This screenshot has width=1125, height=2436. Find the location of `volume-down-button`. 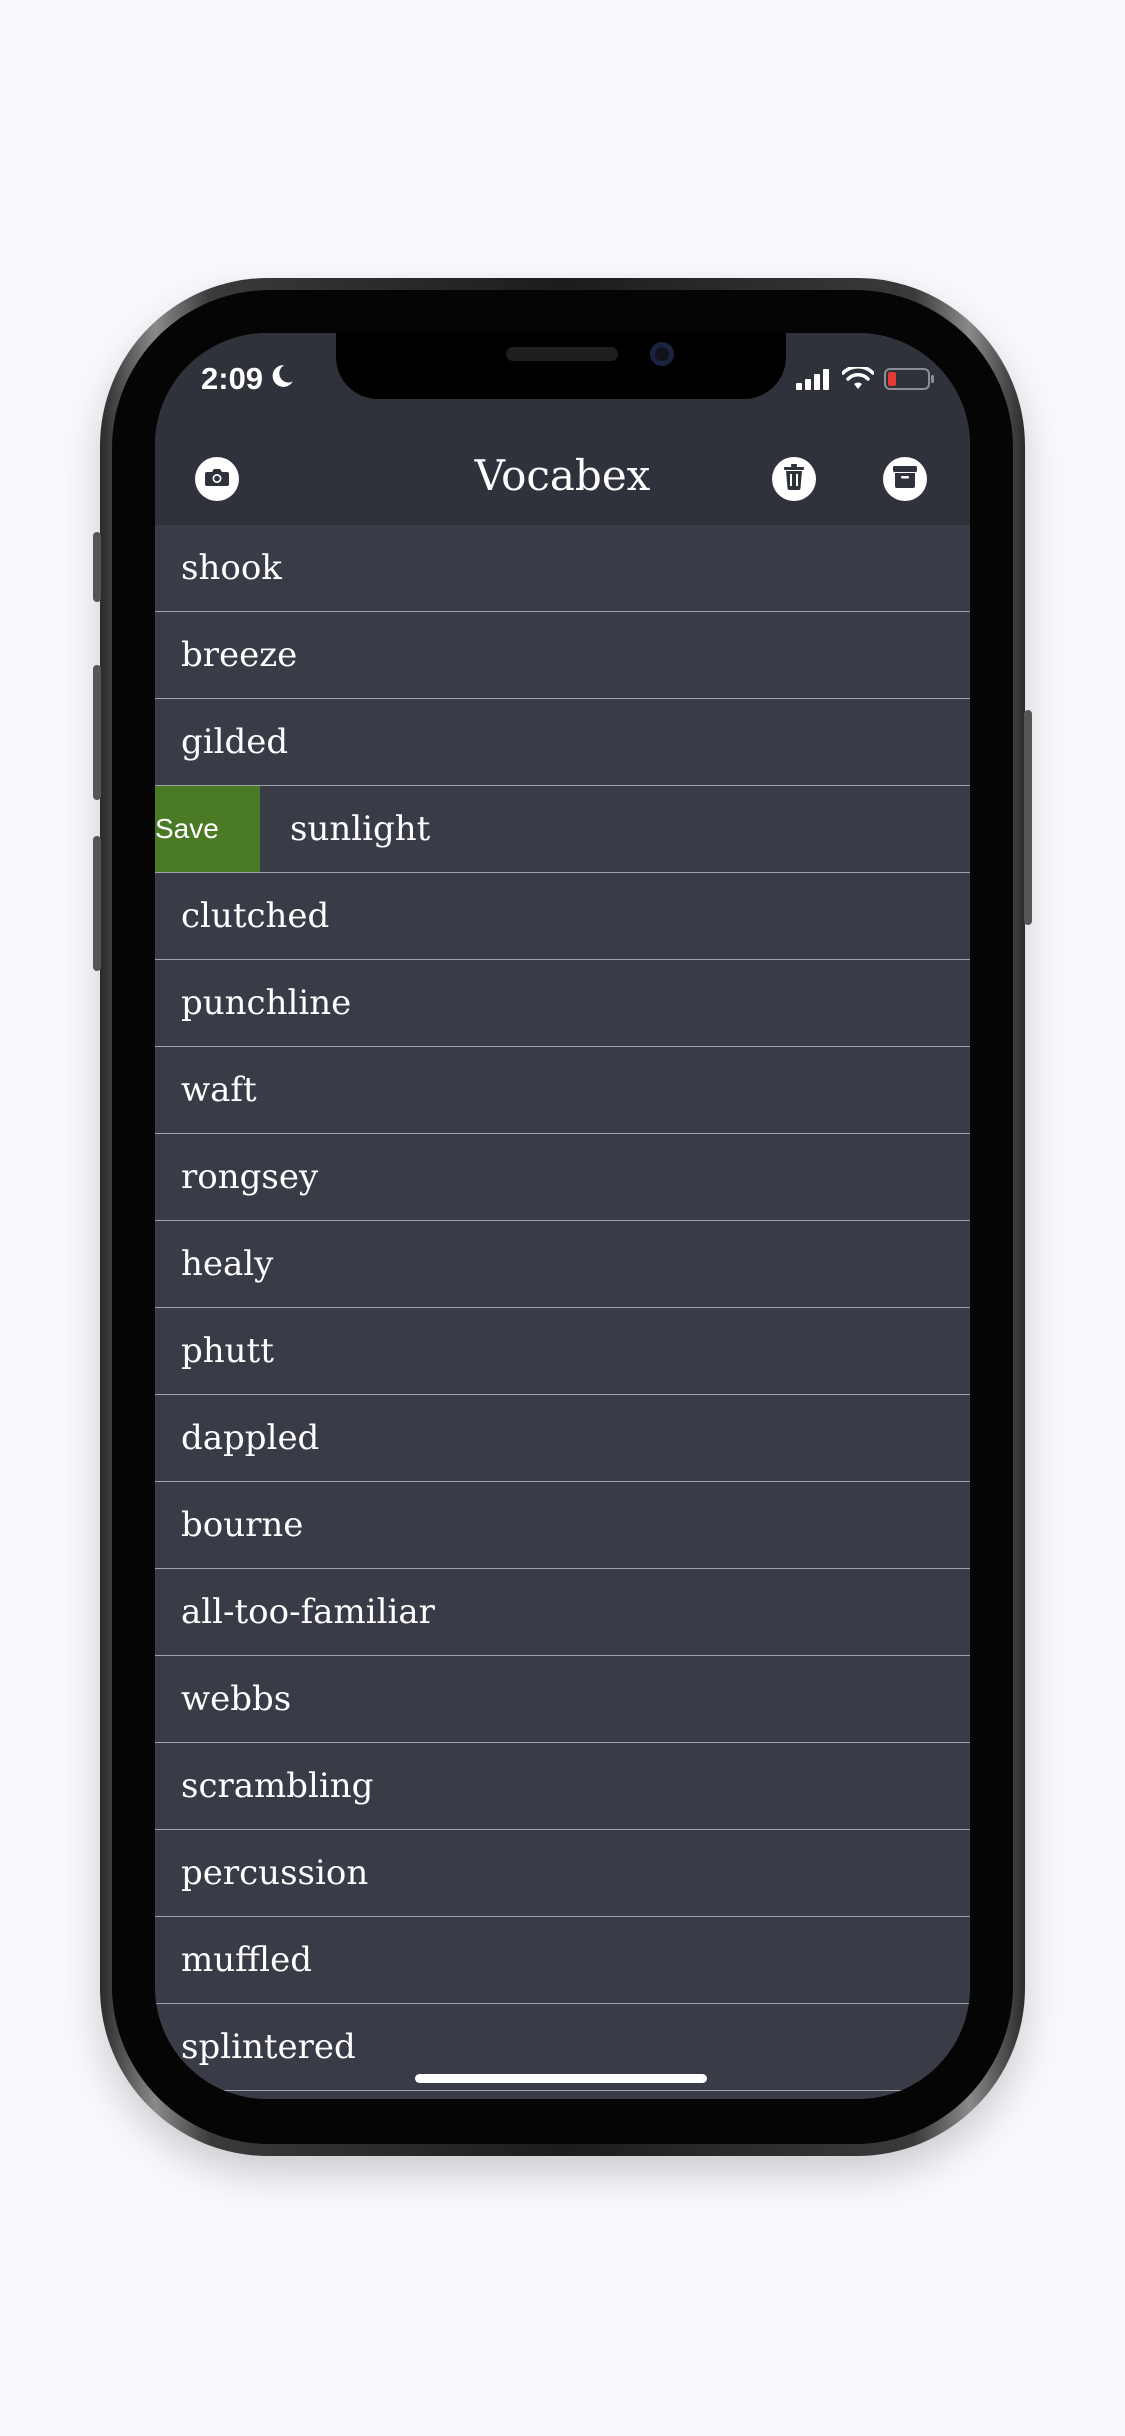

volume-down-button is located at coordinates (97, 903).